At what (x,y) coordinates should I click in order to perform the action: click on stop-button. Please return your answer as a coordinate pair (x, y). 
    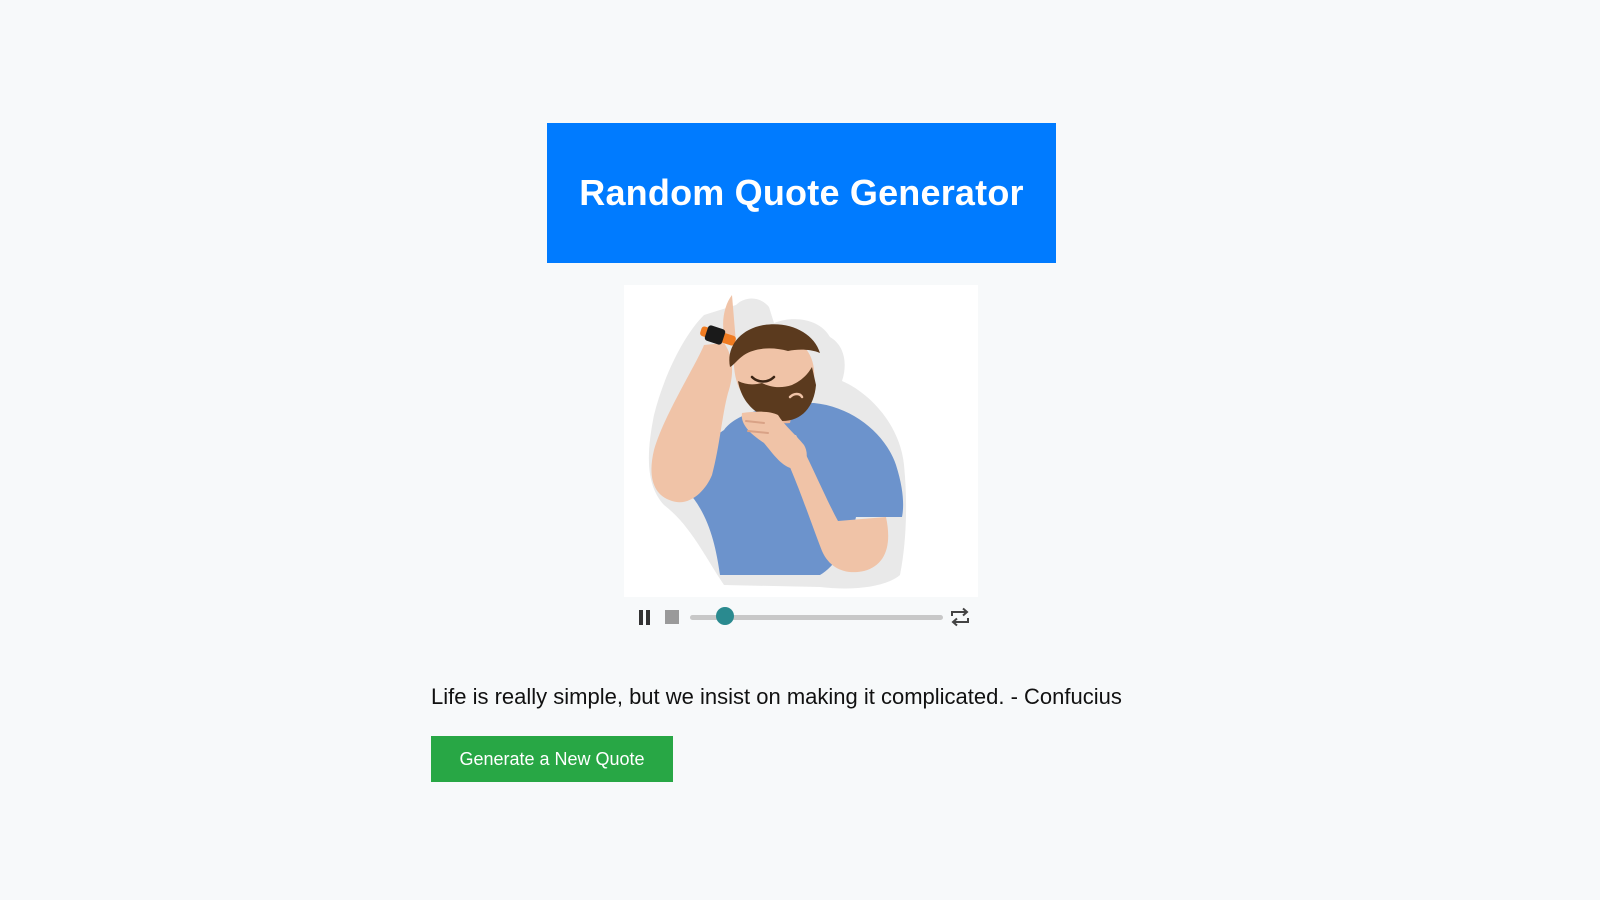
    Looking at the image, I should click on (672, 617).